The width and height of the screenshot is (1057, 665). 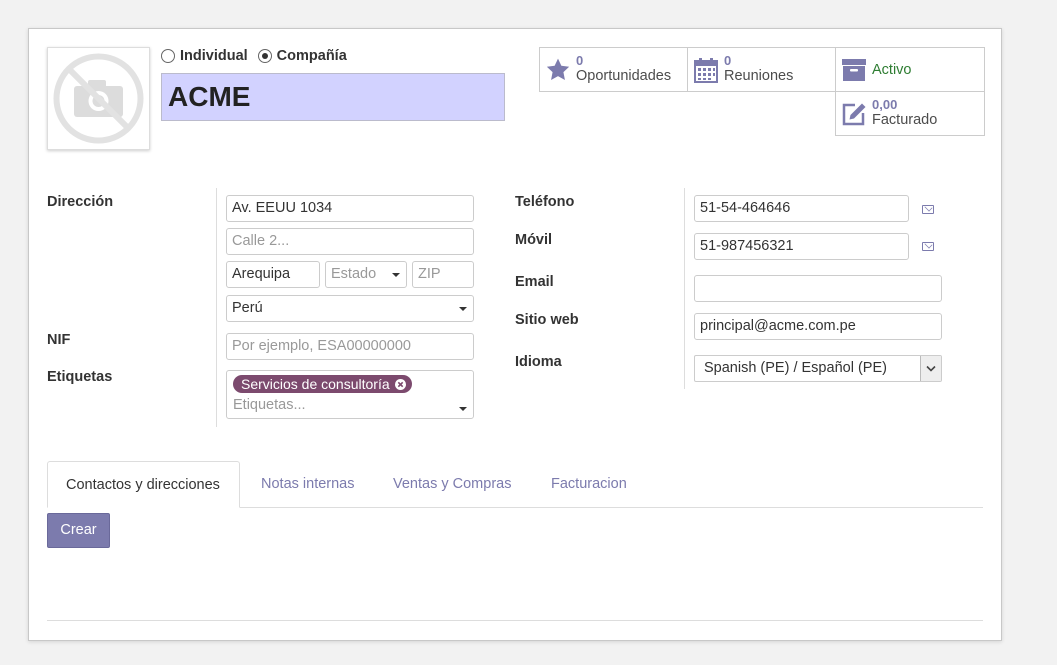 What do you see at coordinates (350, 346) in the screenshot?
I see `nif-input: Por ejemplo, ESA00000000` at bounding box center [350, 346].